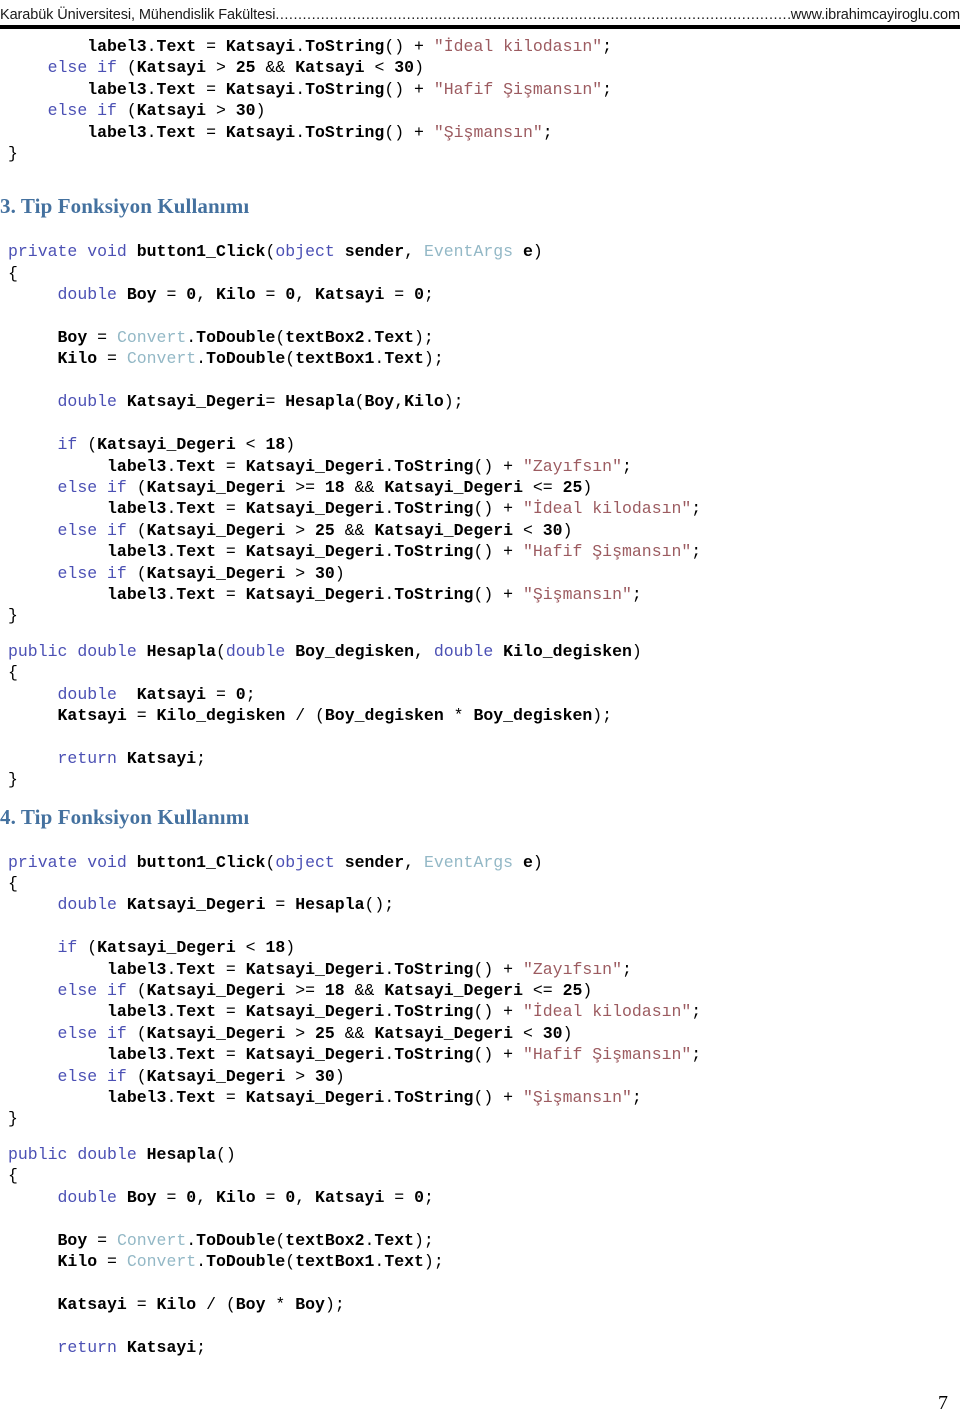 The height and width of the screenshot is (1428, 960). I want to click on header-website: www.ibrahimcayiroglu.com, so click(875, 15).